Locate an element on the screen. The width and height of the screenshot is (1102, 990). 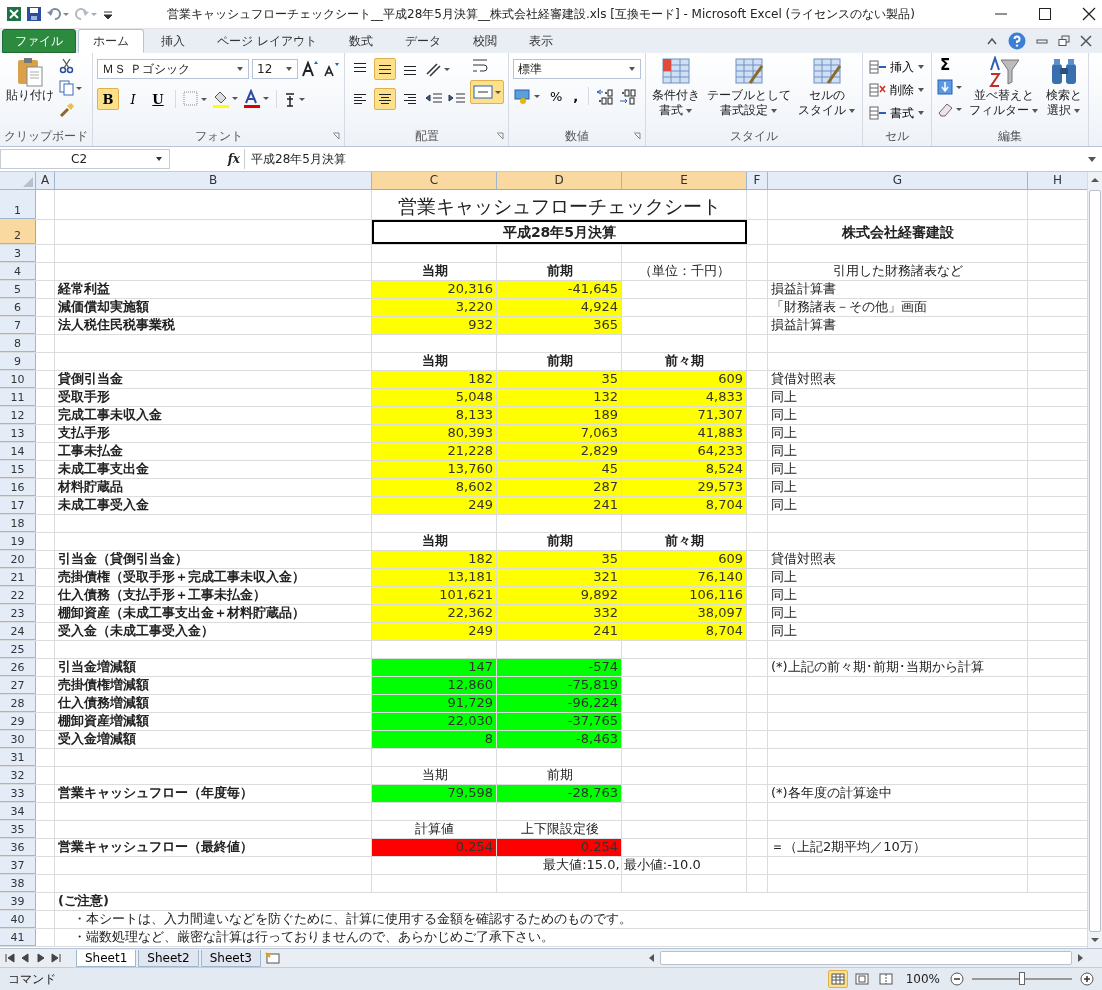
font-size-dropdown: 12 is located at coordinates (275, 69).